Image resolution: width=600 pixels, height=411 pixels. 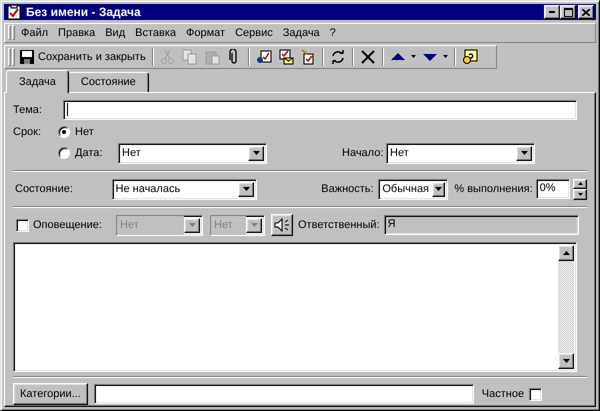 What do you see at coordinates (37, 81) in the screenshot?
I see `tab: Задача` at bounding box center [37, 81].